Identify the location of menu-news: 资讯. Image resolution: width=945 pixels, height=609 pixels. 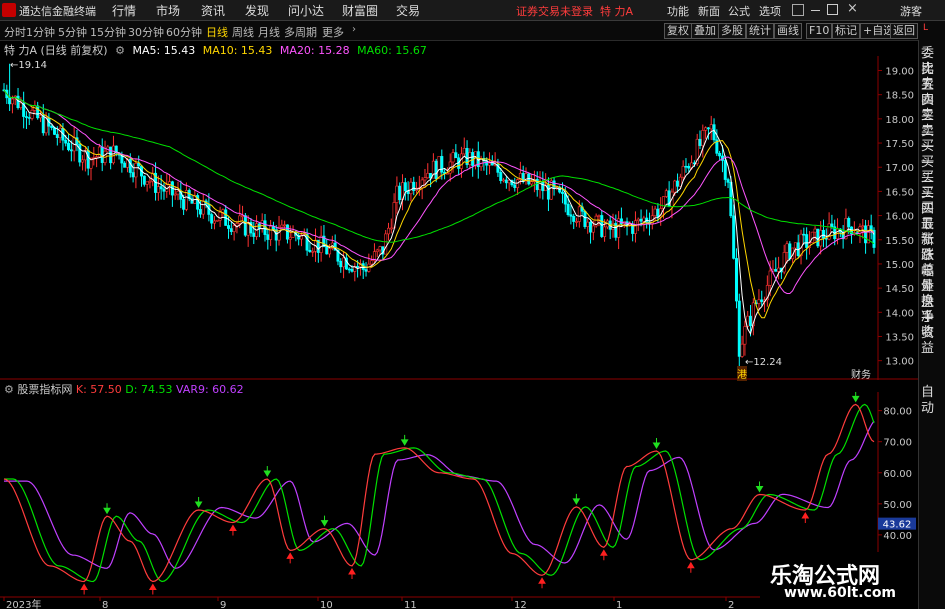
(213, 10).